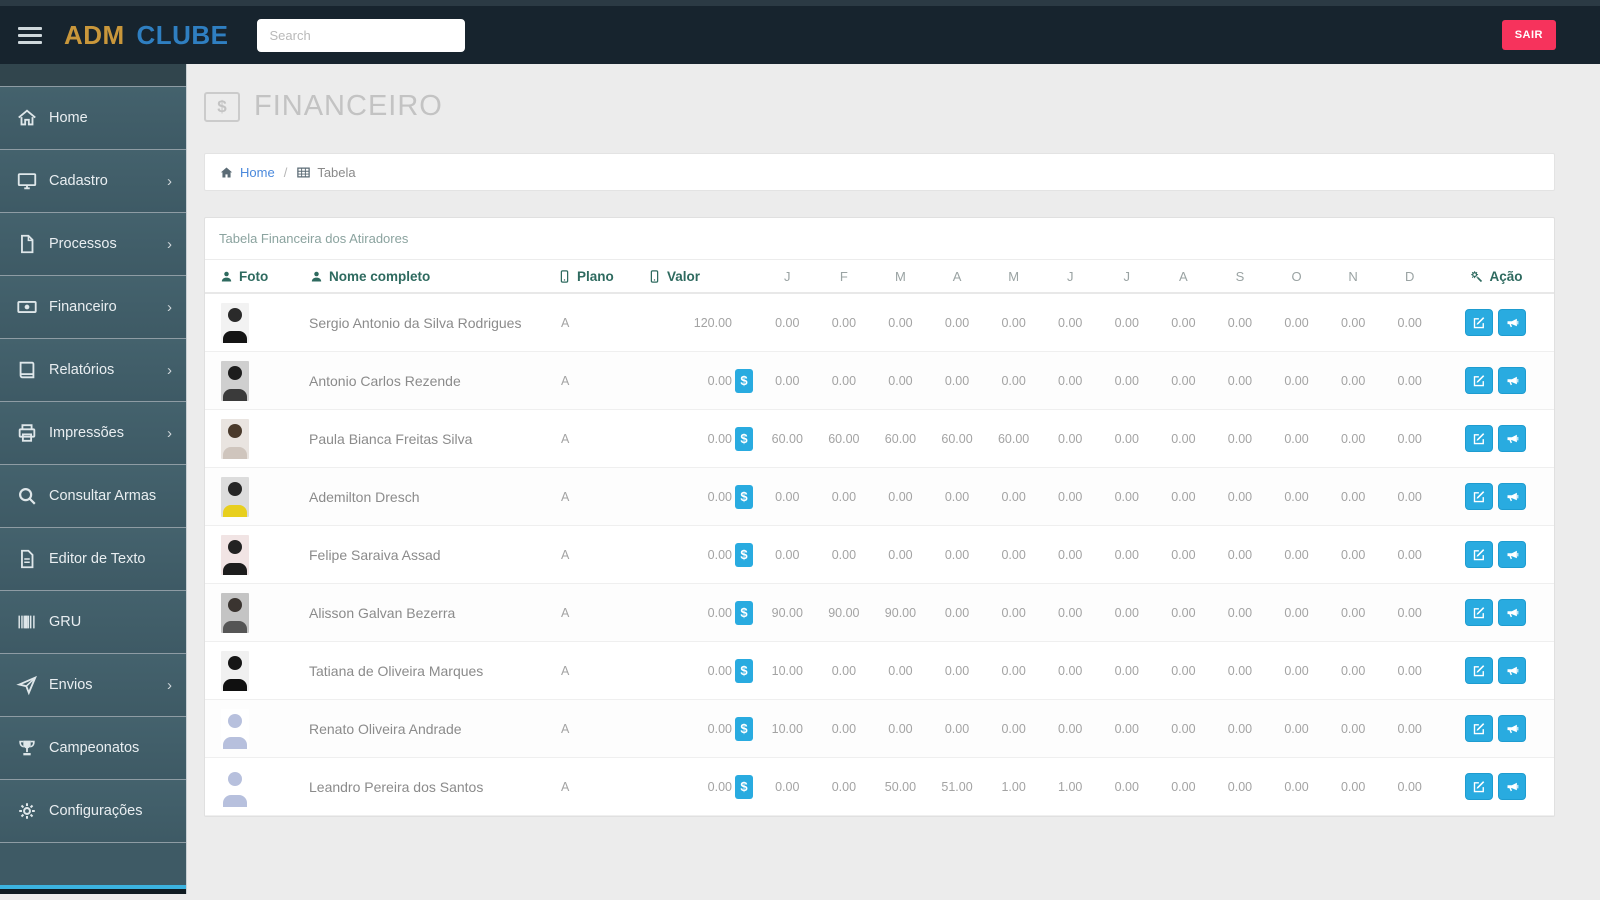  What do you see at coordinates (93, 180) in the screenshot?
I see `sidebar-item-cadastro: Cadastro ›` at bounding box center [93, 180].